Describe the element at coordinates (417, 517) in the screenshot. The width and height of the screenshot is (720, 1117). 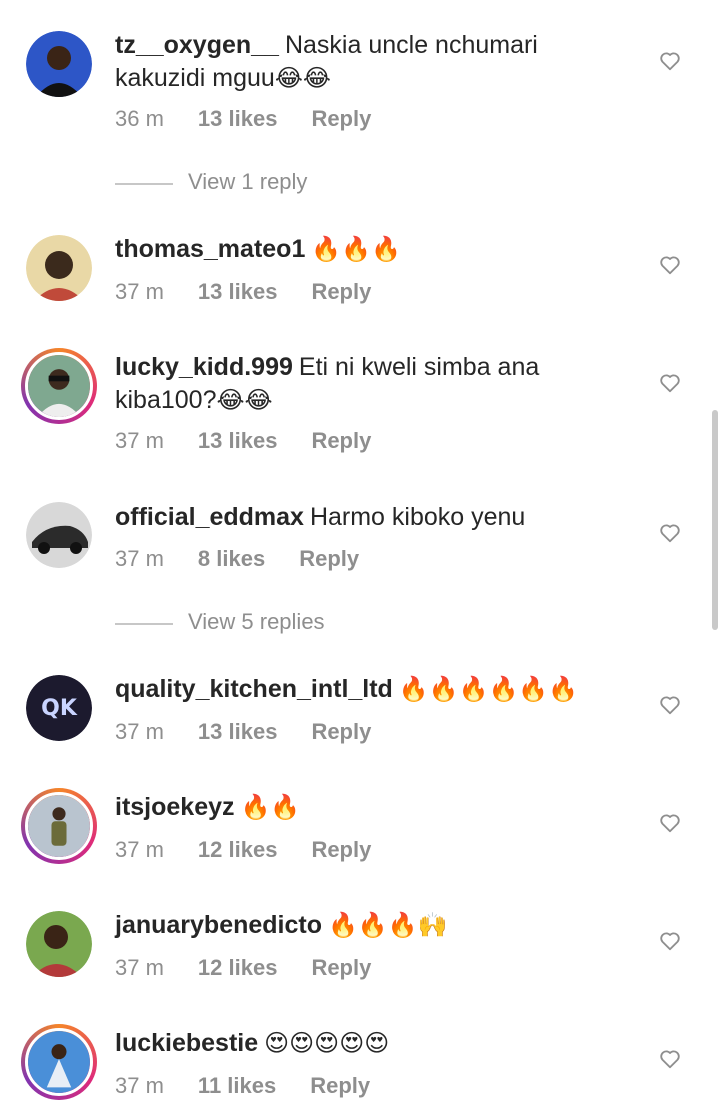
I see `comment-body: Harmo kiboko yenu` at that location.